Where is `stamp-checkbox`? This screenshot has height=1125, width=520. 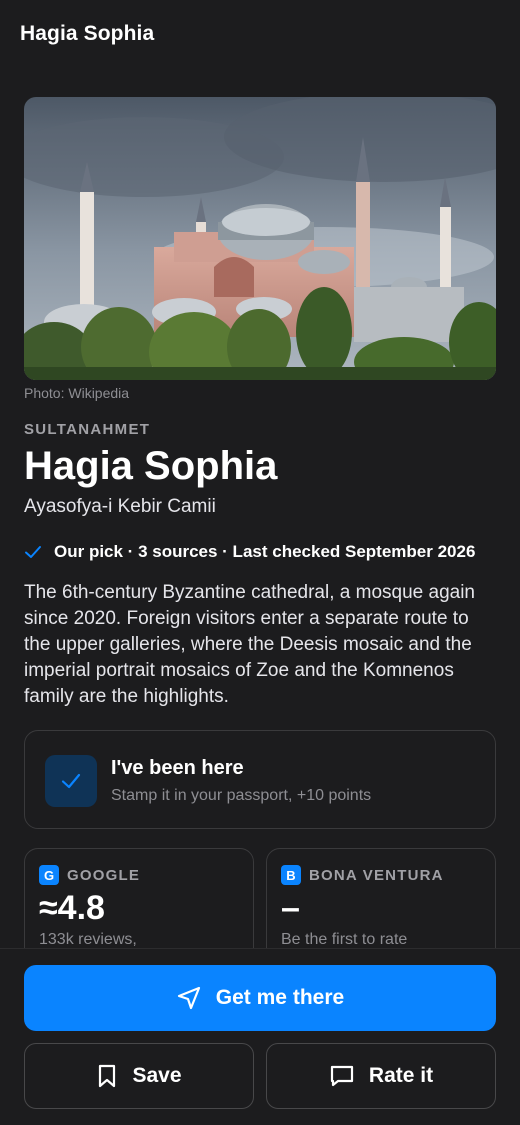
stamp-checkbox is located at coordinates (71, 781).